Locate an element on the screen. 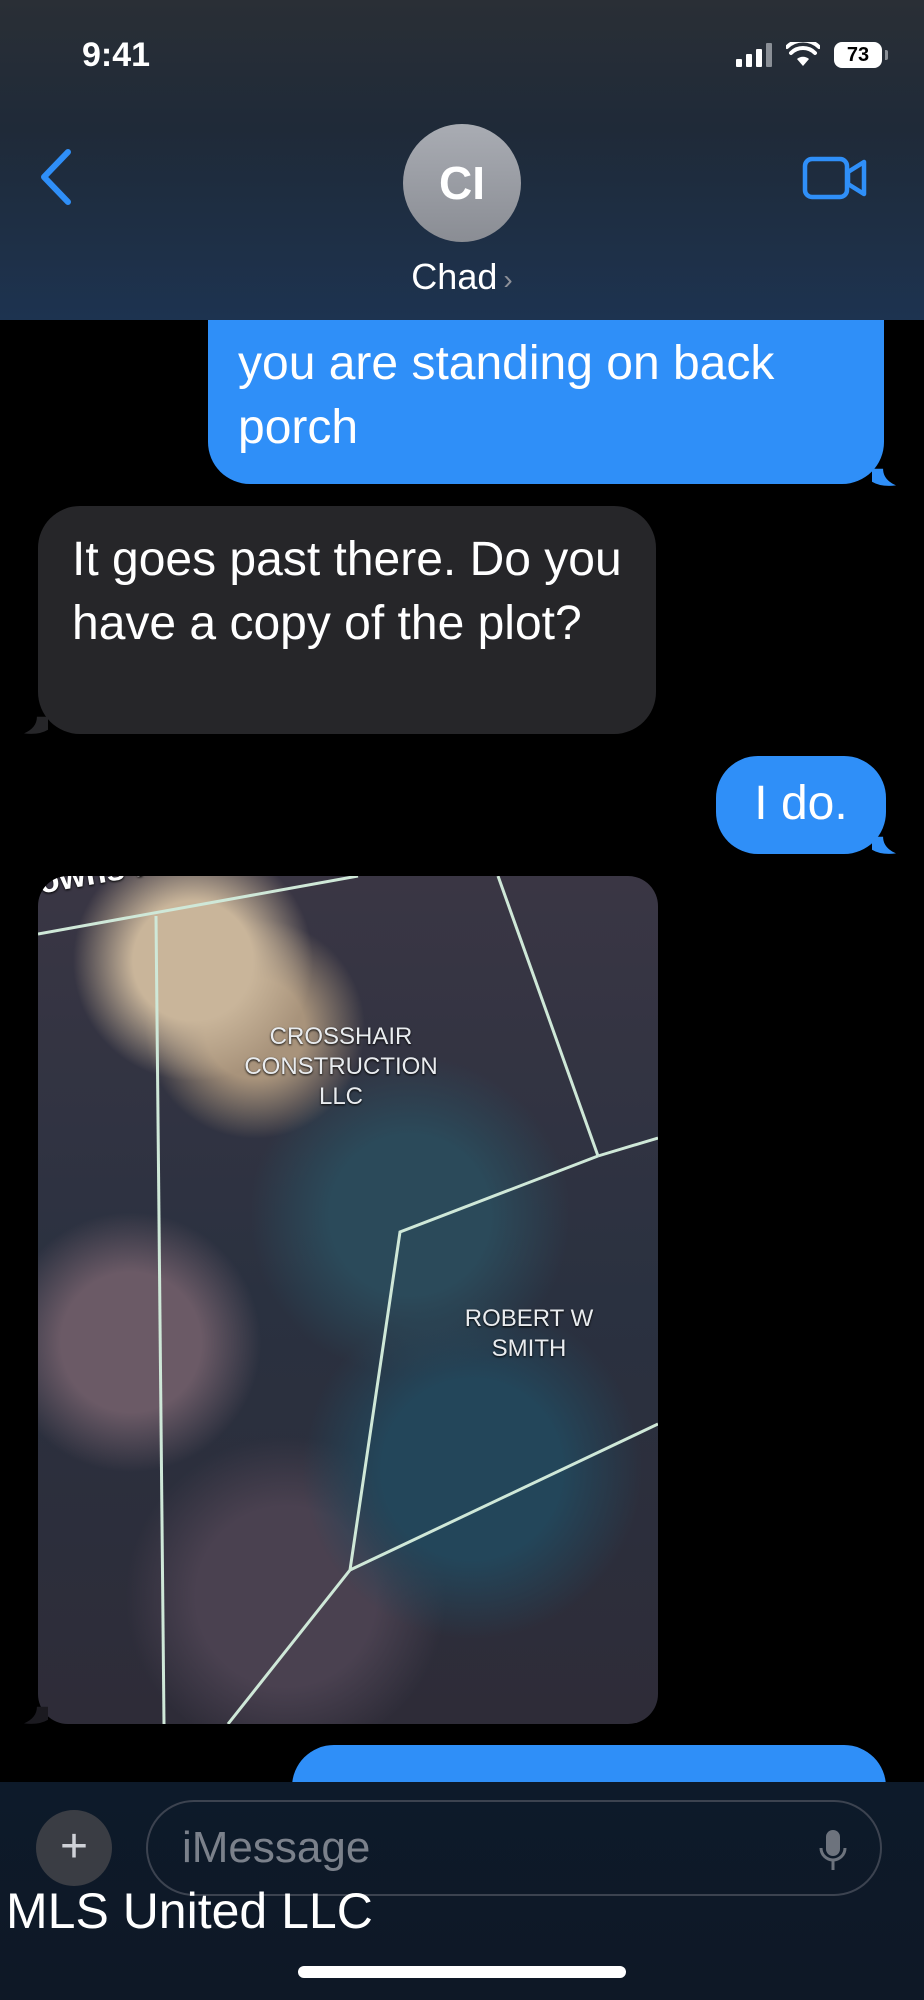 This screenshot has width=924, height=2000. message-sent: I do. is located at coordinates (801, 805).